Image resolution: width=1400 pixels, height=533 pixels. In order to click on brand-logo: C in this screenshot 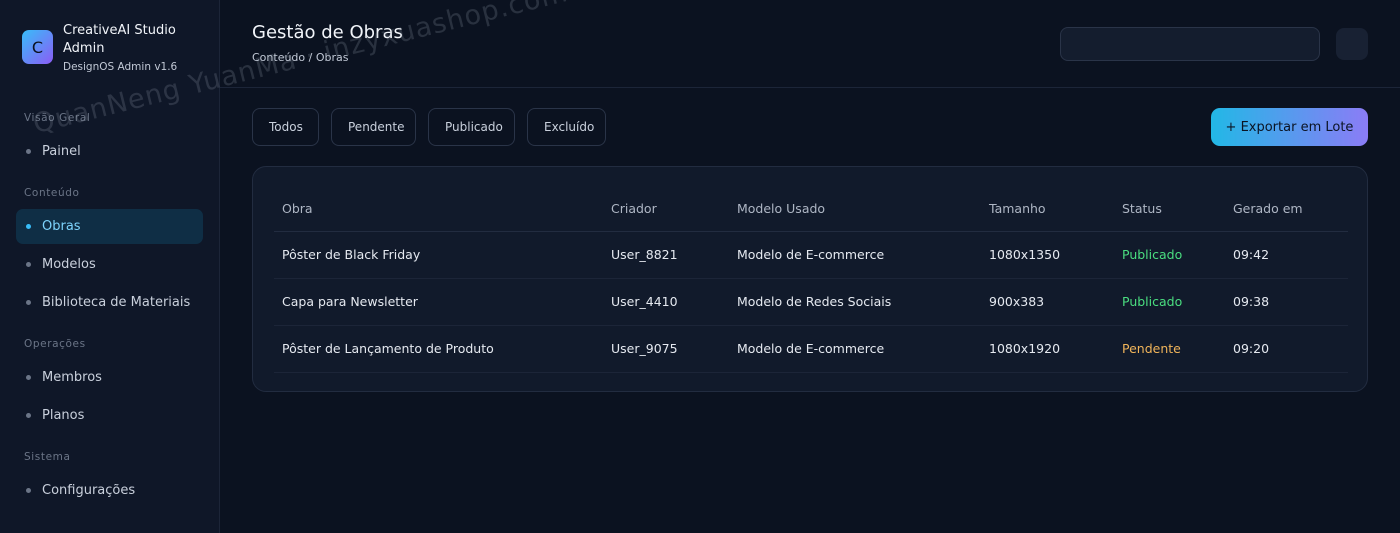, I will do `click(37, 47)`.